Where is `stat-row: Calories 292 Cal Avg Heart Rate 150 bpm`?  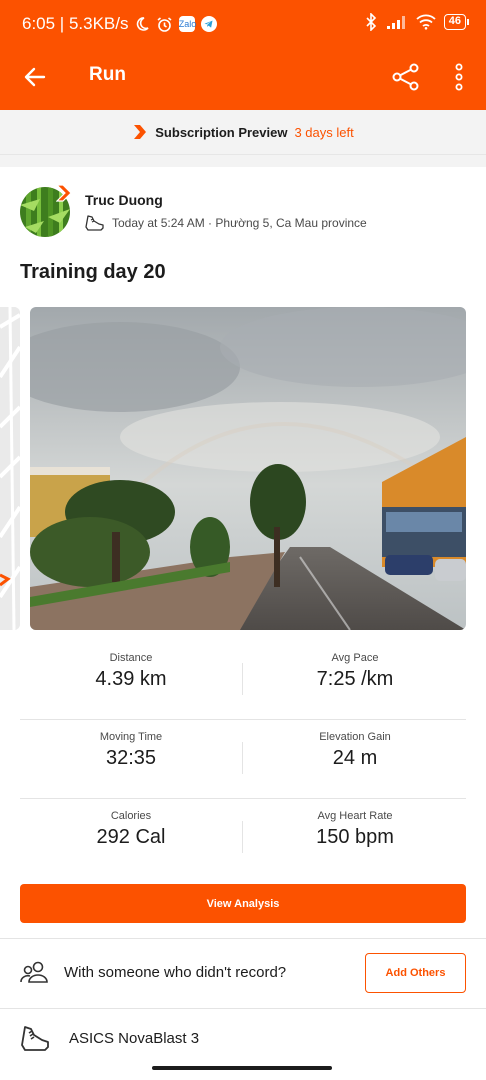 stat-row: Calories 292 Cal Avg Heart Rate 150 bpm is located at coordinates (243, 838).